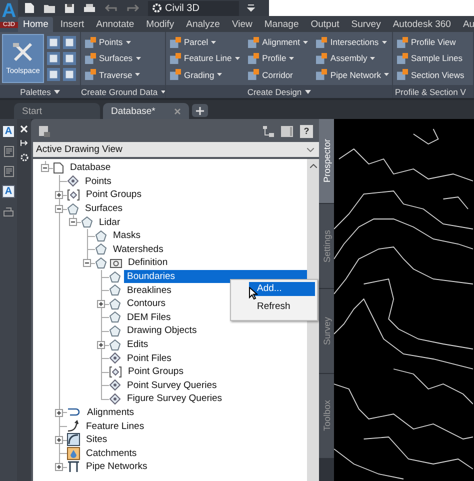 The image size is (474, 481). What do you see at coordinates (216, 263) in the screenshot?
I see `tree-item: Definition` at bounding box center [216, 263].